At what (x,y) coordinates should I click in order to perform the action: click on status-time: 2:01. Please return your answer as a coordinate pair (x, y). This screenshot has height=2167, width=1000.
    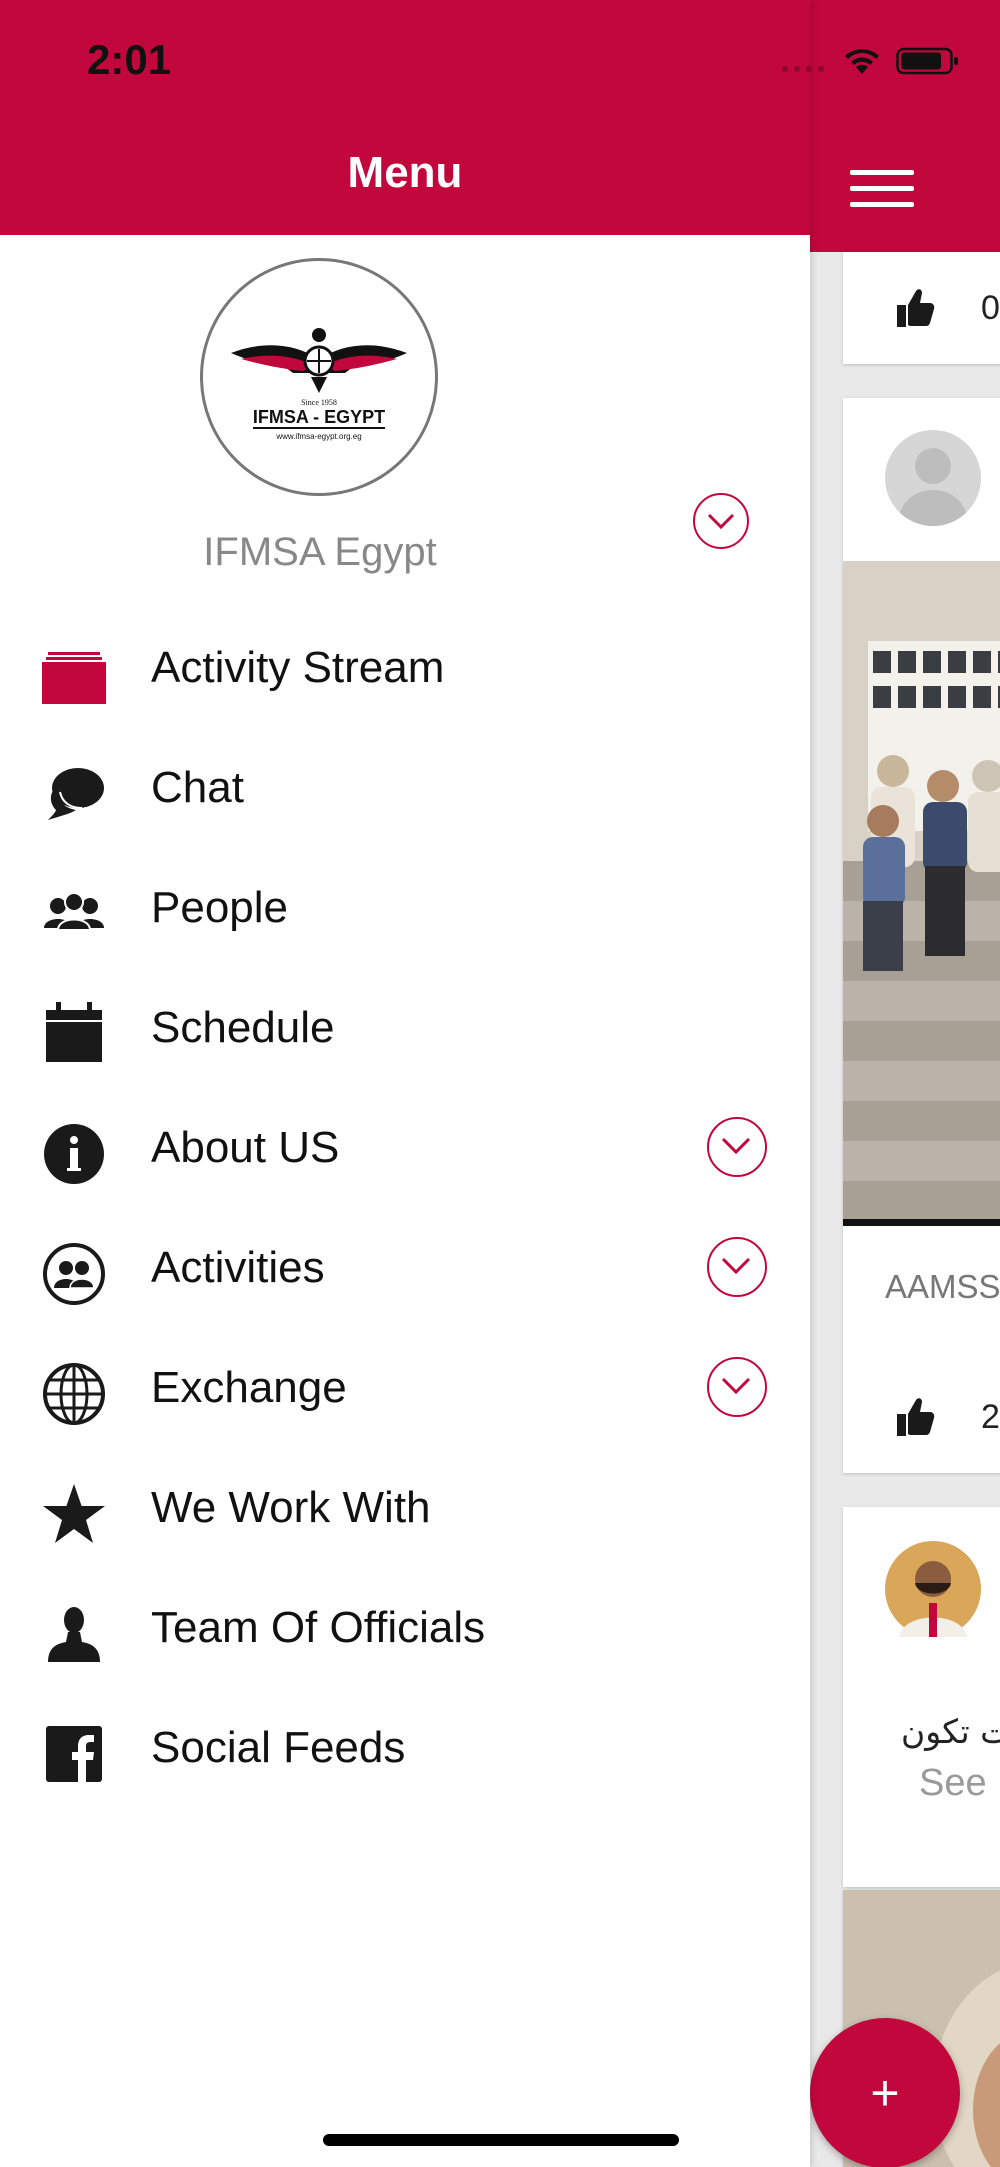
    Looking at the image, I should click on (129, 59).